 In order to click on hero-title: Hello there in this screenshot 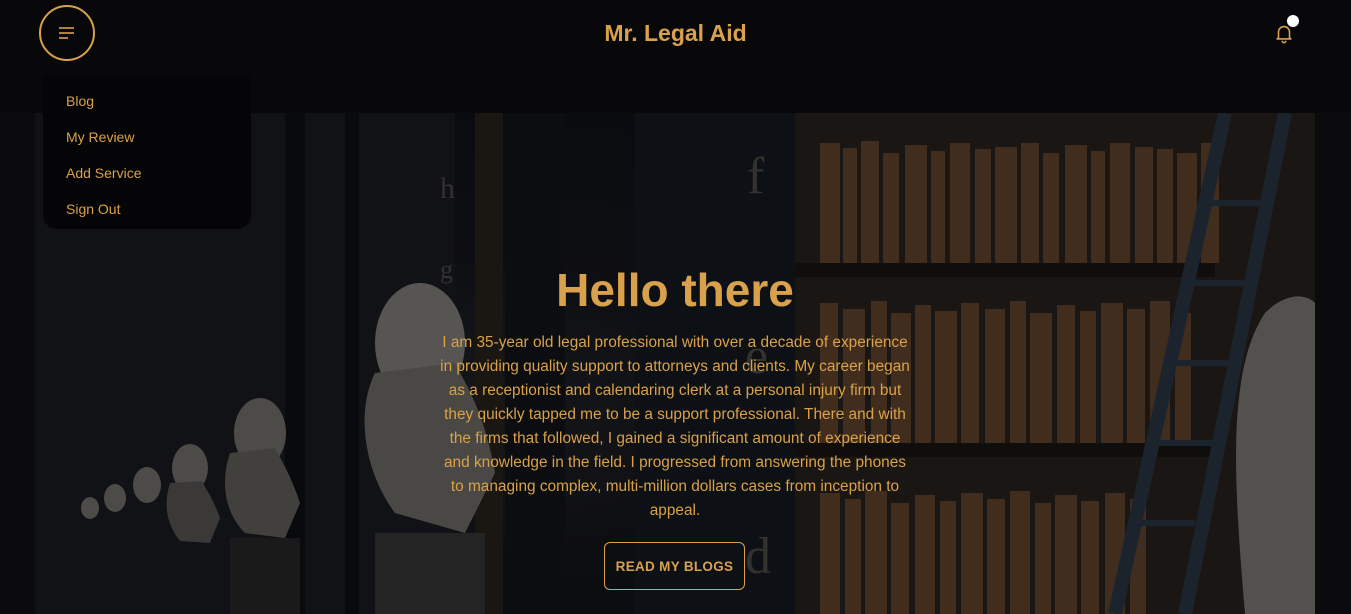, I will do `click(675, 290)`.